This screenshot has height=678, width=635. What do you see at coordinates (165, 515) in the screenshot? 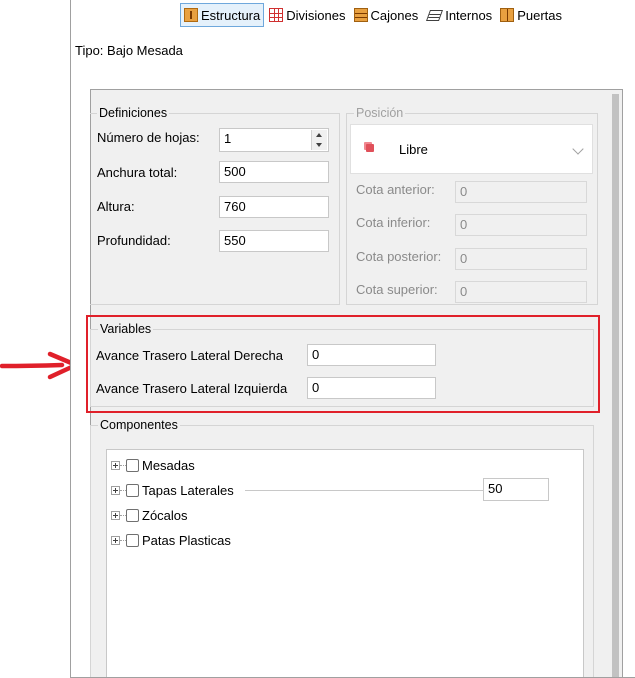
I see `tree-item-label: Zócalos` at bounding box center [165, 515].